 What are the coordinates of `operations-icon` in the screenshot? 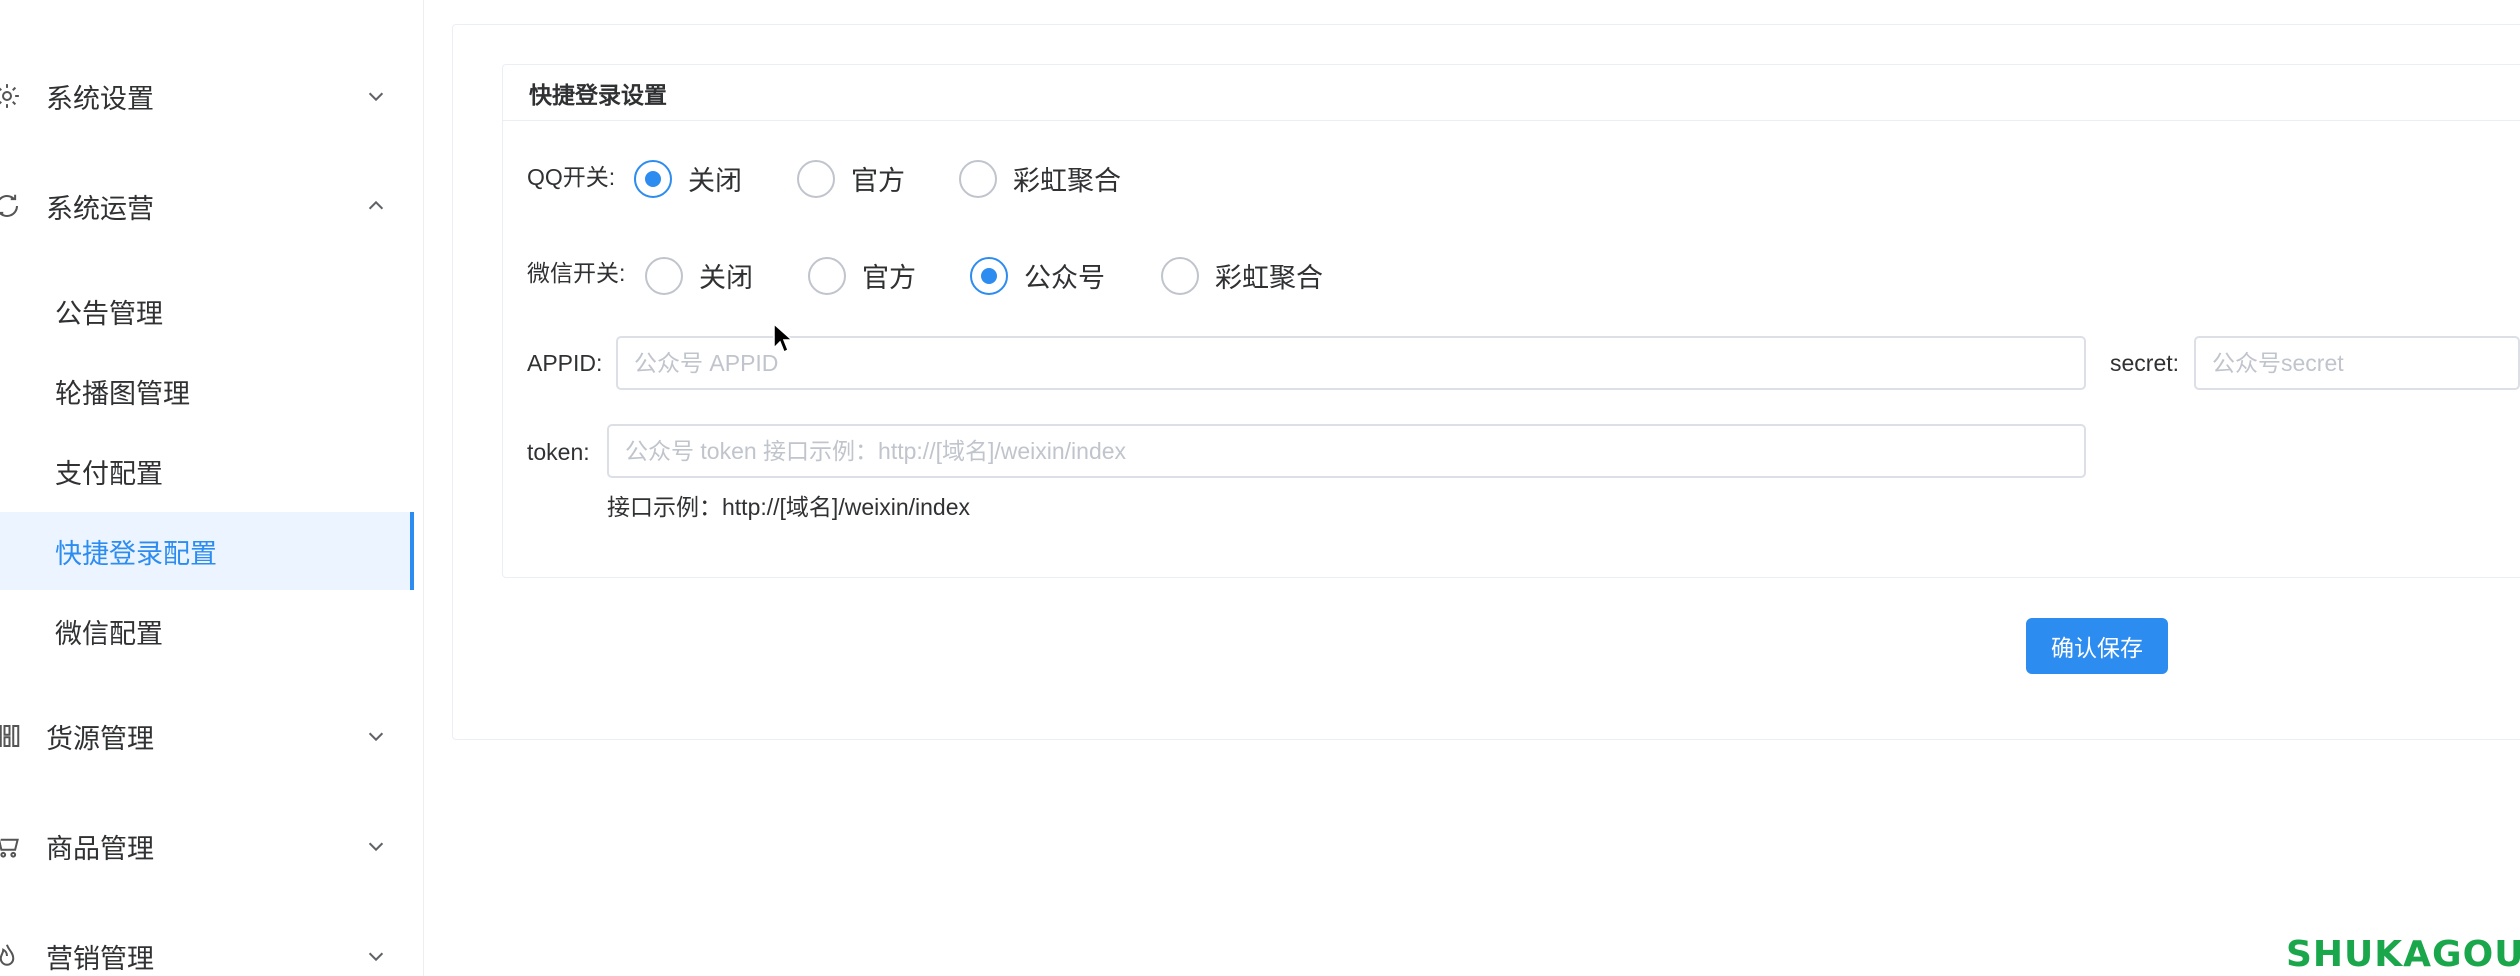 It's located at (12, 206).